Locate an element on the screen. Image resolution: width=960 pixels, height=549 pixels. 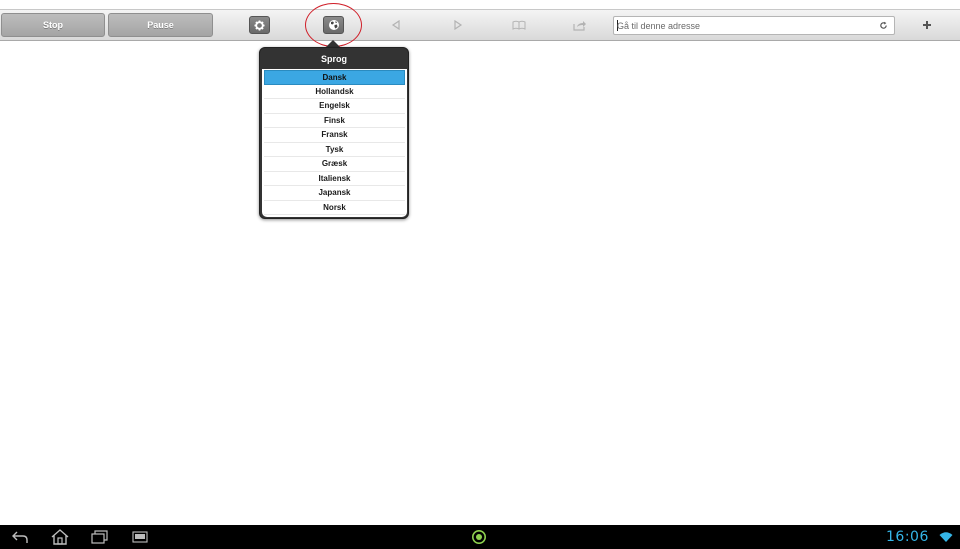
language-option-finsk: Finsk is located at coordinates (334, 121).